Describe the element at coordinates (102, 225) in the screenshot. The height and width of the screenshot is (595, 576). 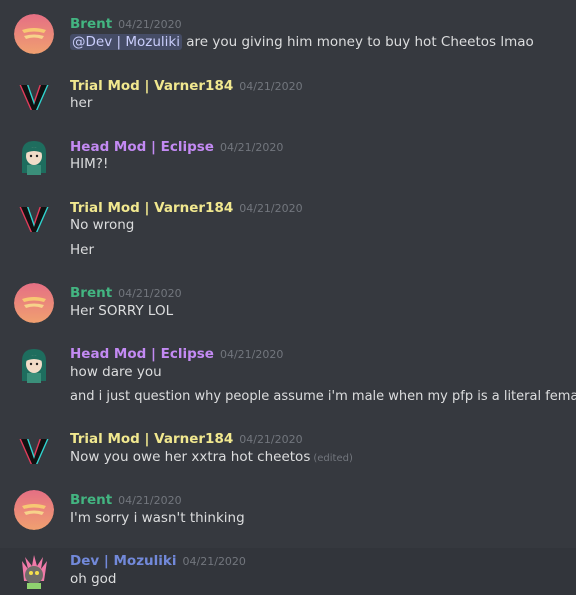
I see `message-line: No wrong` at that location.